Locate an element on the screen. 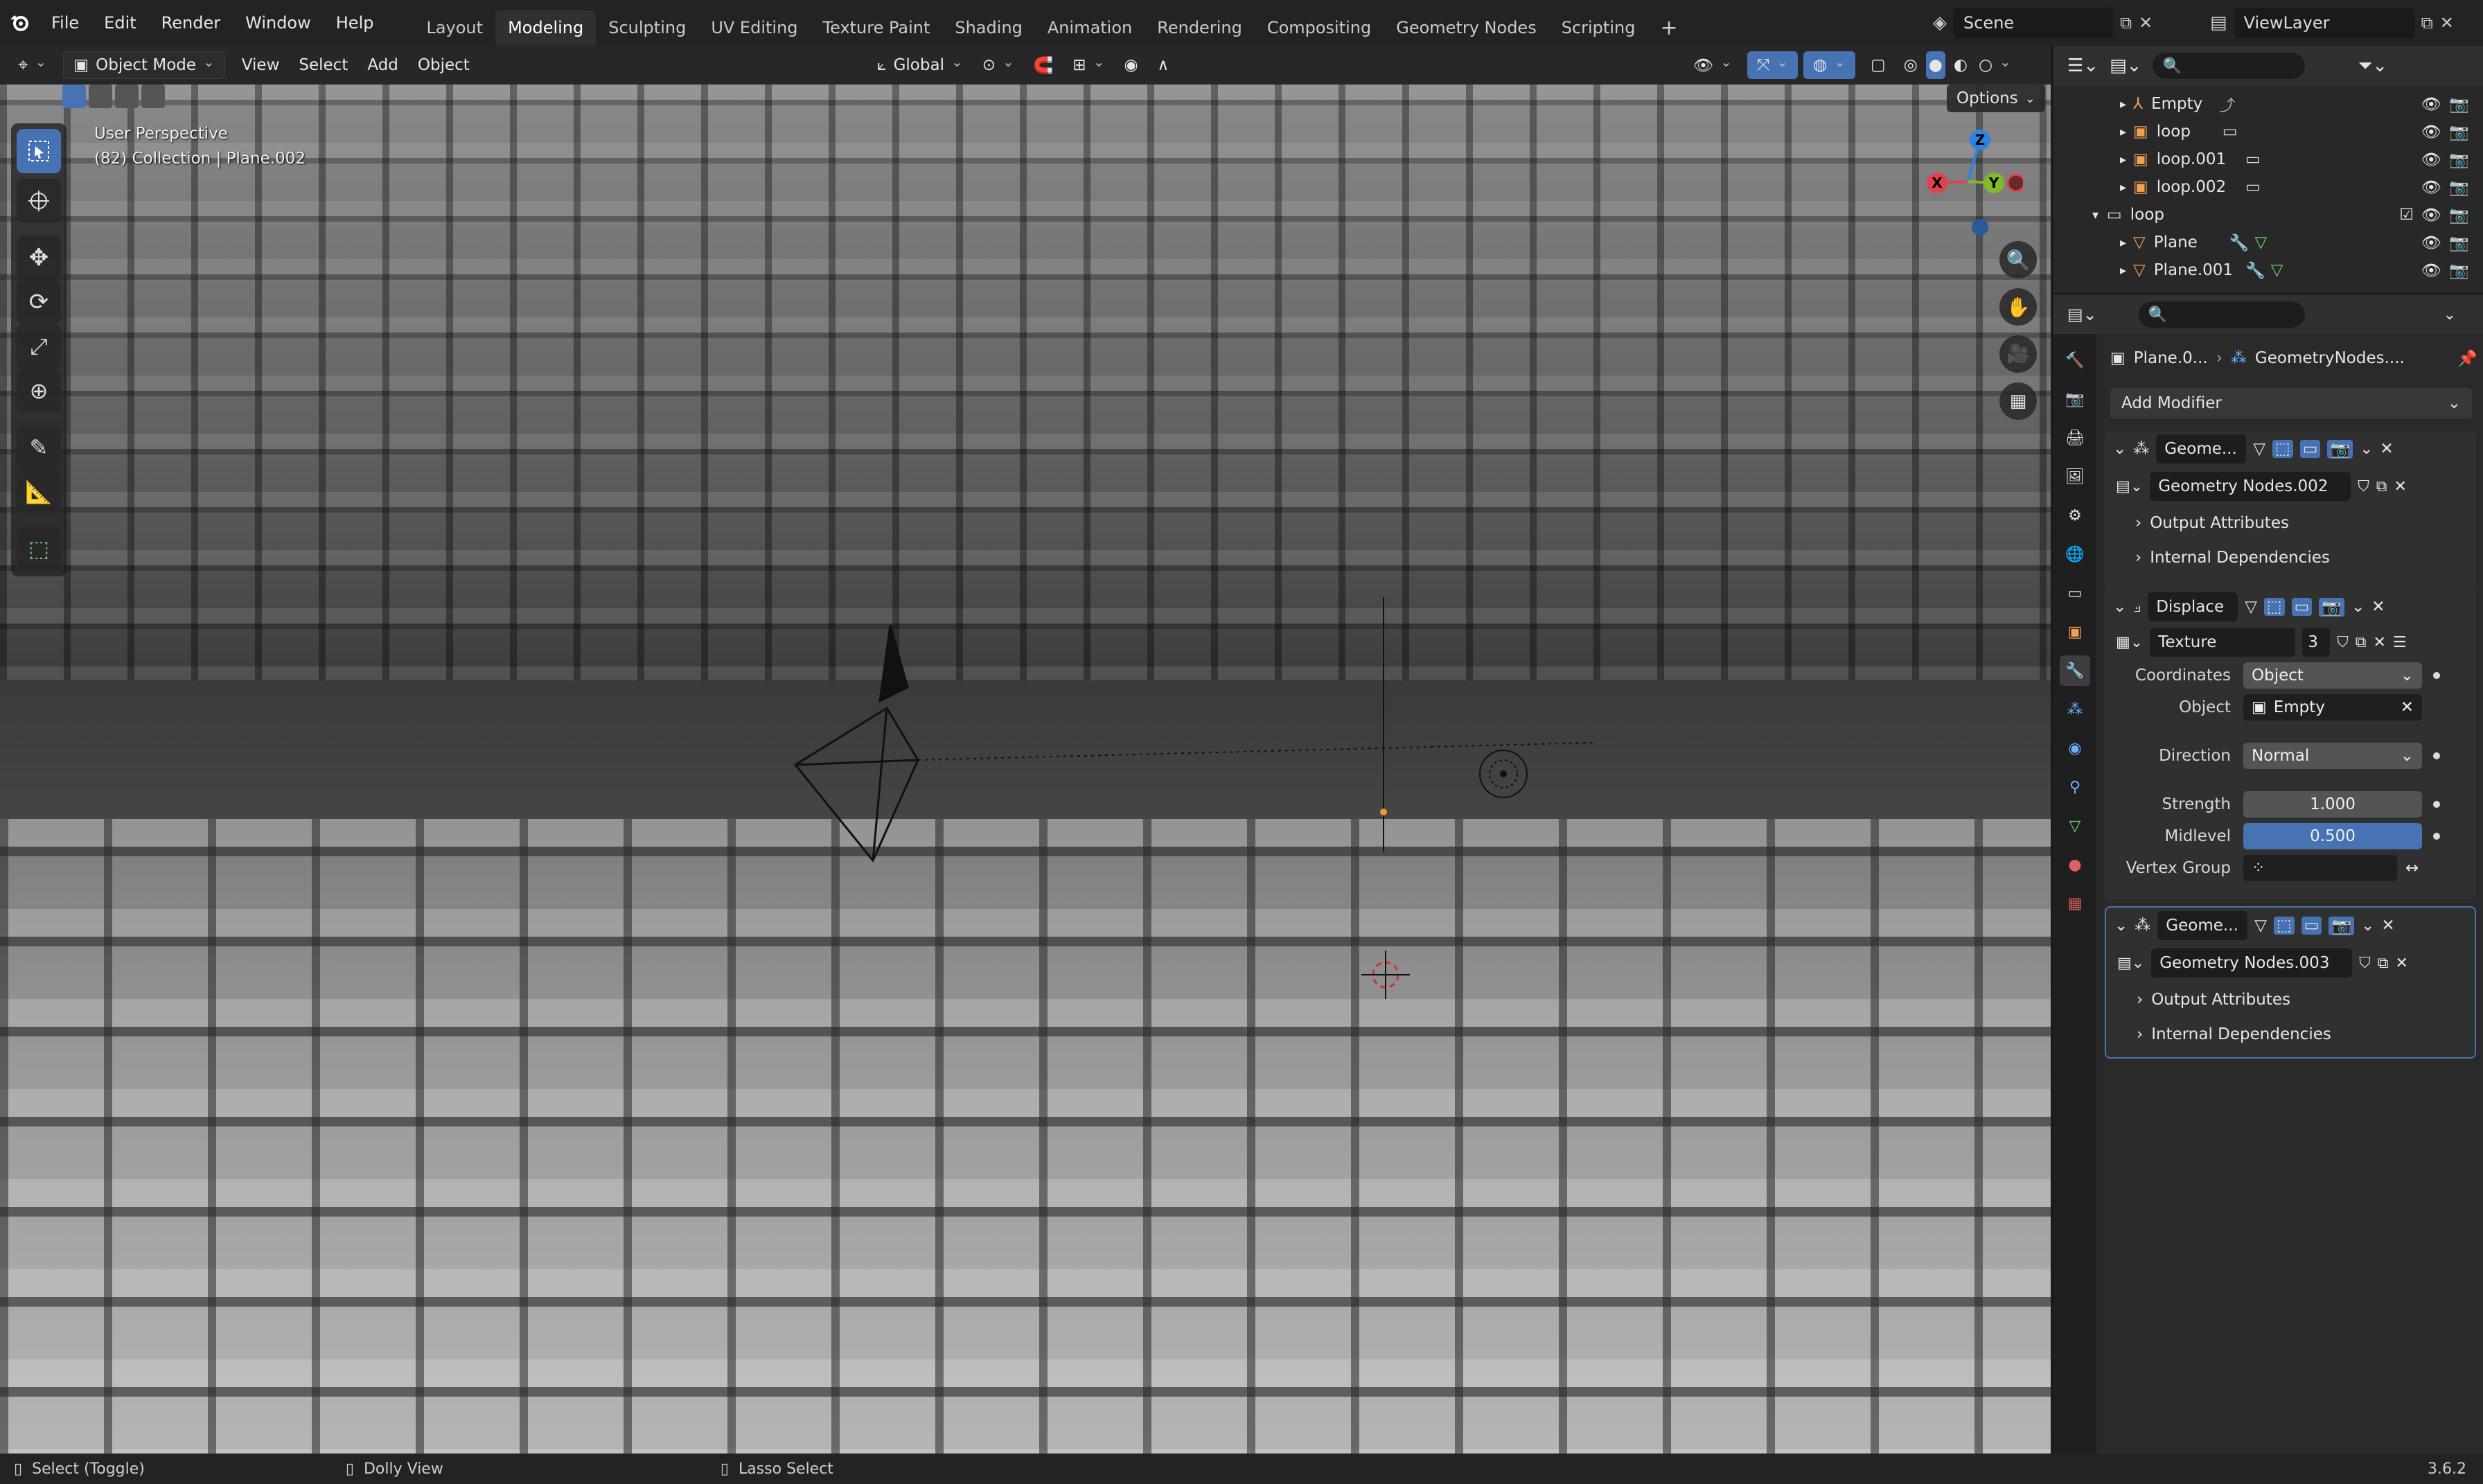 This screenshot has height=1484, width=2483. xray-toggle-icon: ▢ is located at coordinates (1879, 65).